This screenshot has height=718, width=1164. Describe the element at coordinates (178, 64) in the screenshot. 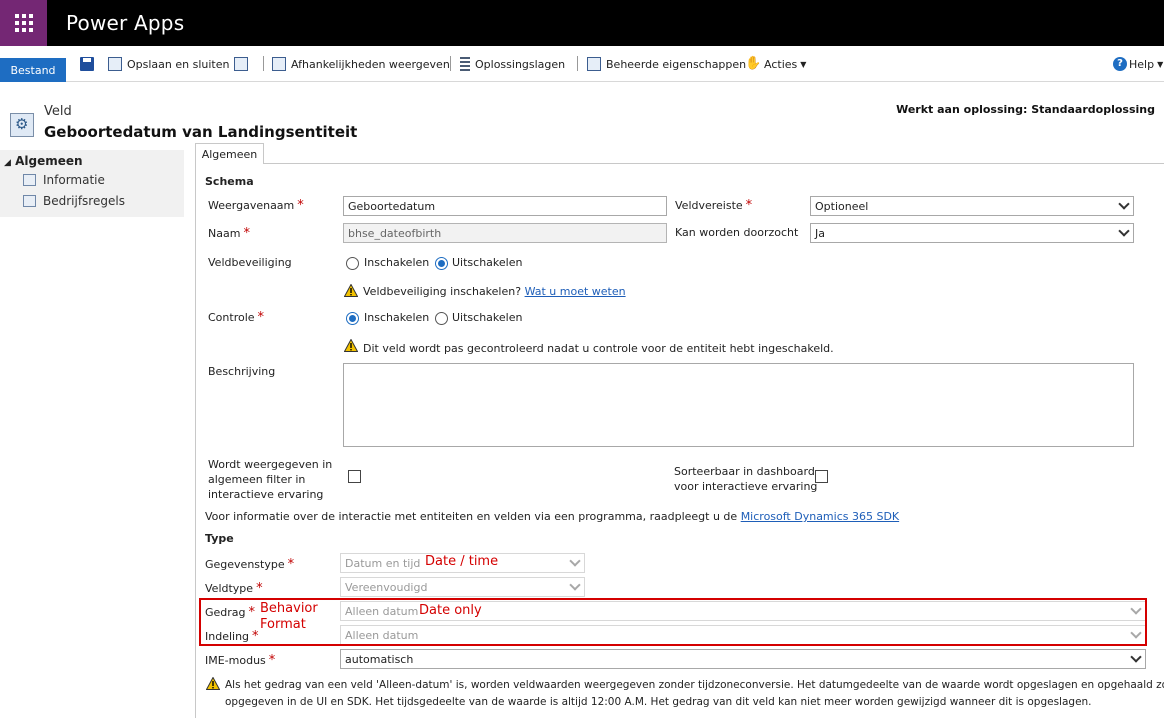

I see `save-close-label: Opslaan en sluiten` at that location.